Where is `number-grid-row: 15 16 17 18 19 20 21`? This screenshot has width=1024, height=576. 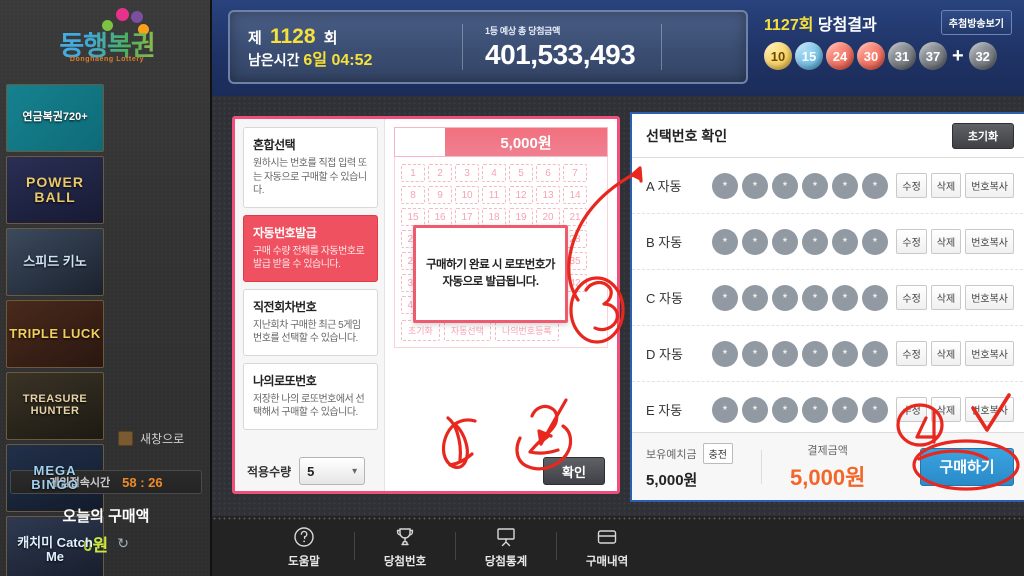 number-grid-row: 15 16 17 18 19 20 21 is located at coordinates (501, 217).